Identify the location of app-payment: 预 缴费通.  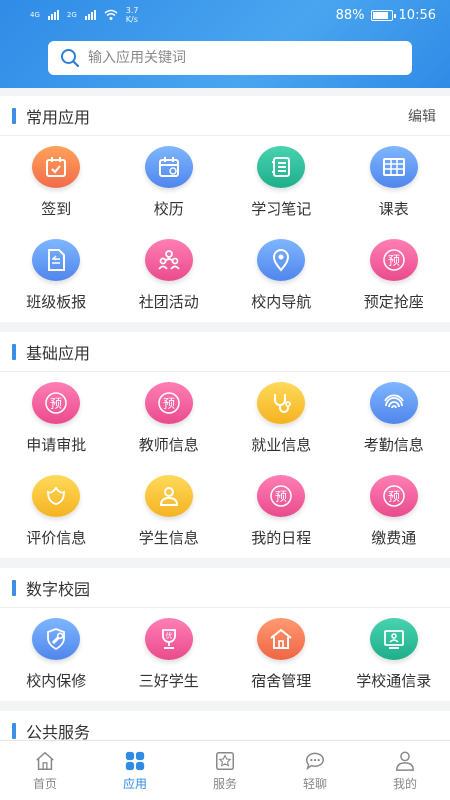
(394, 511).